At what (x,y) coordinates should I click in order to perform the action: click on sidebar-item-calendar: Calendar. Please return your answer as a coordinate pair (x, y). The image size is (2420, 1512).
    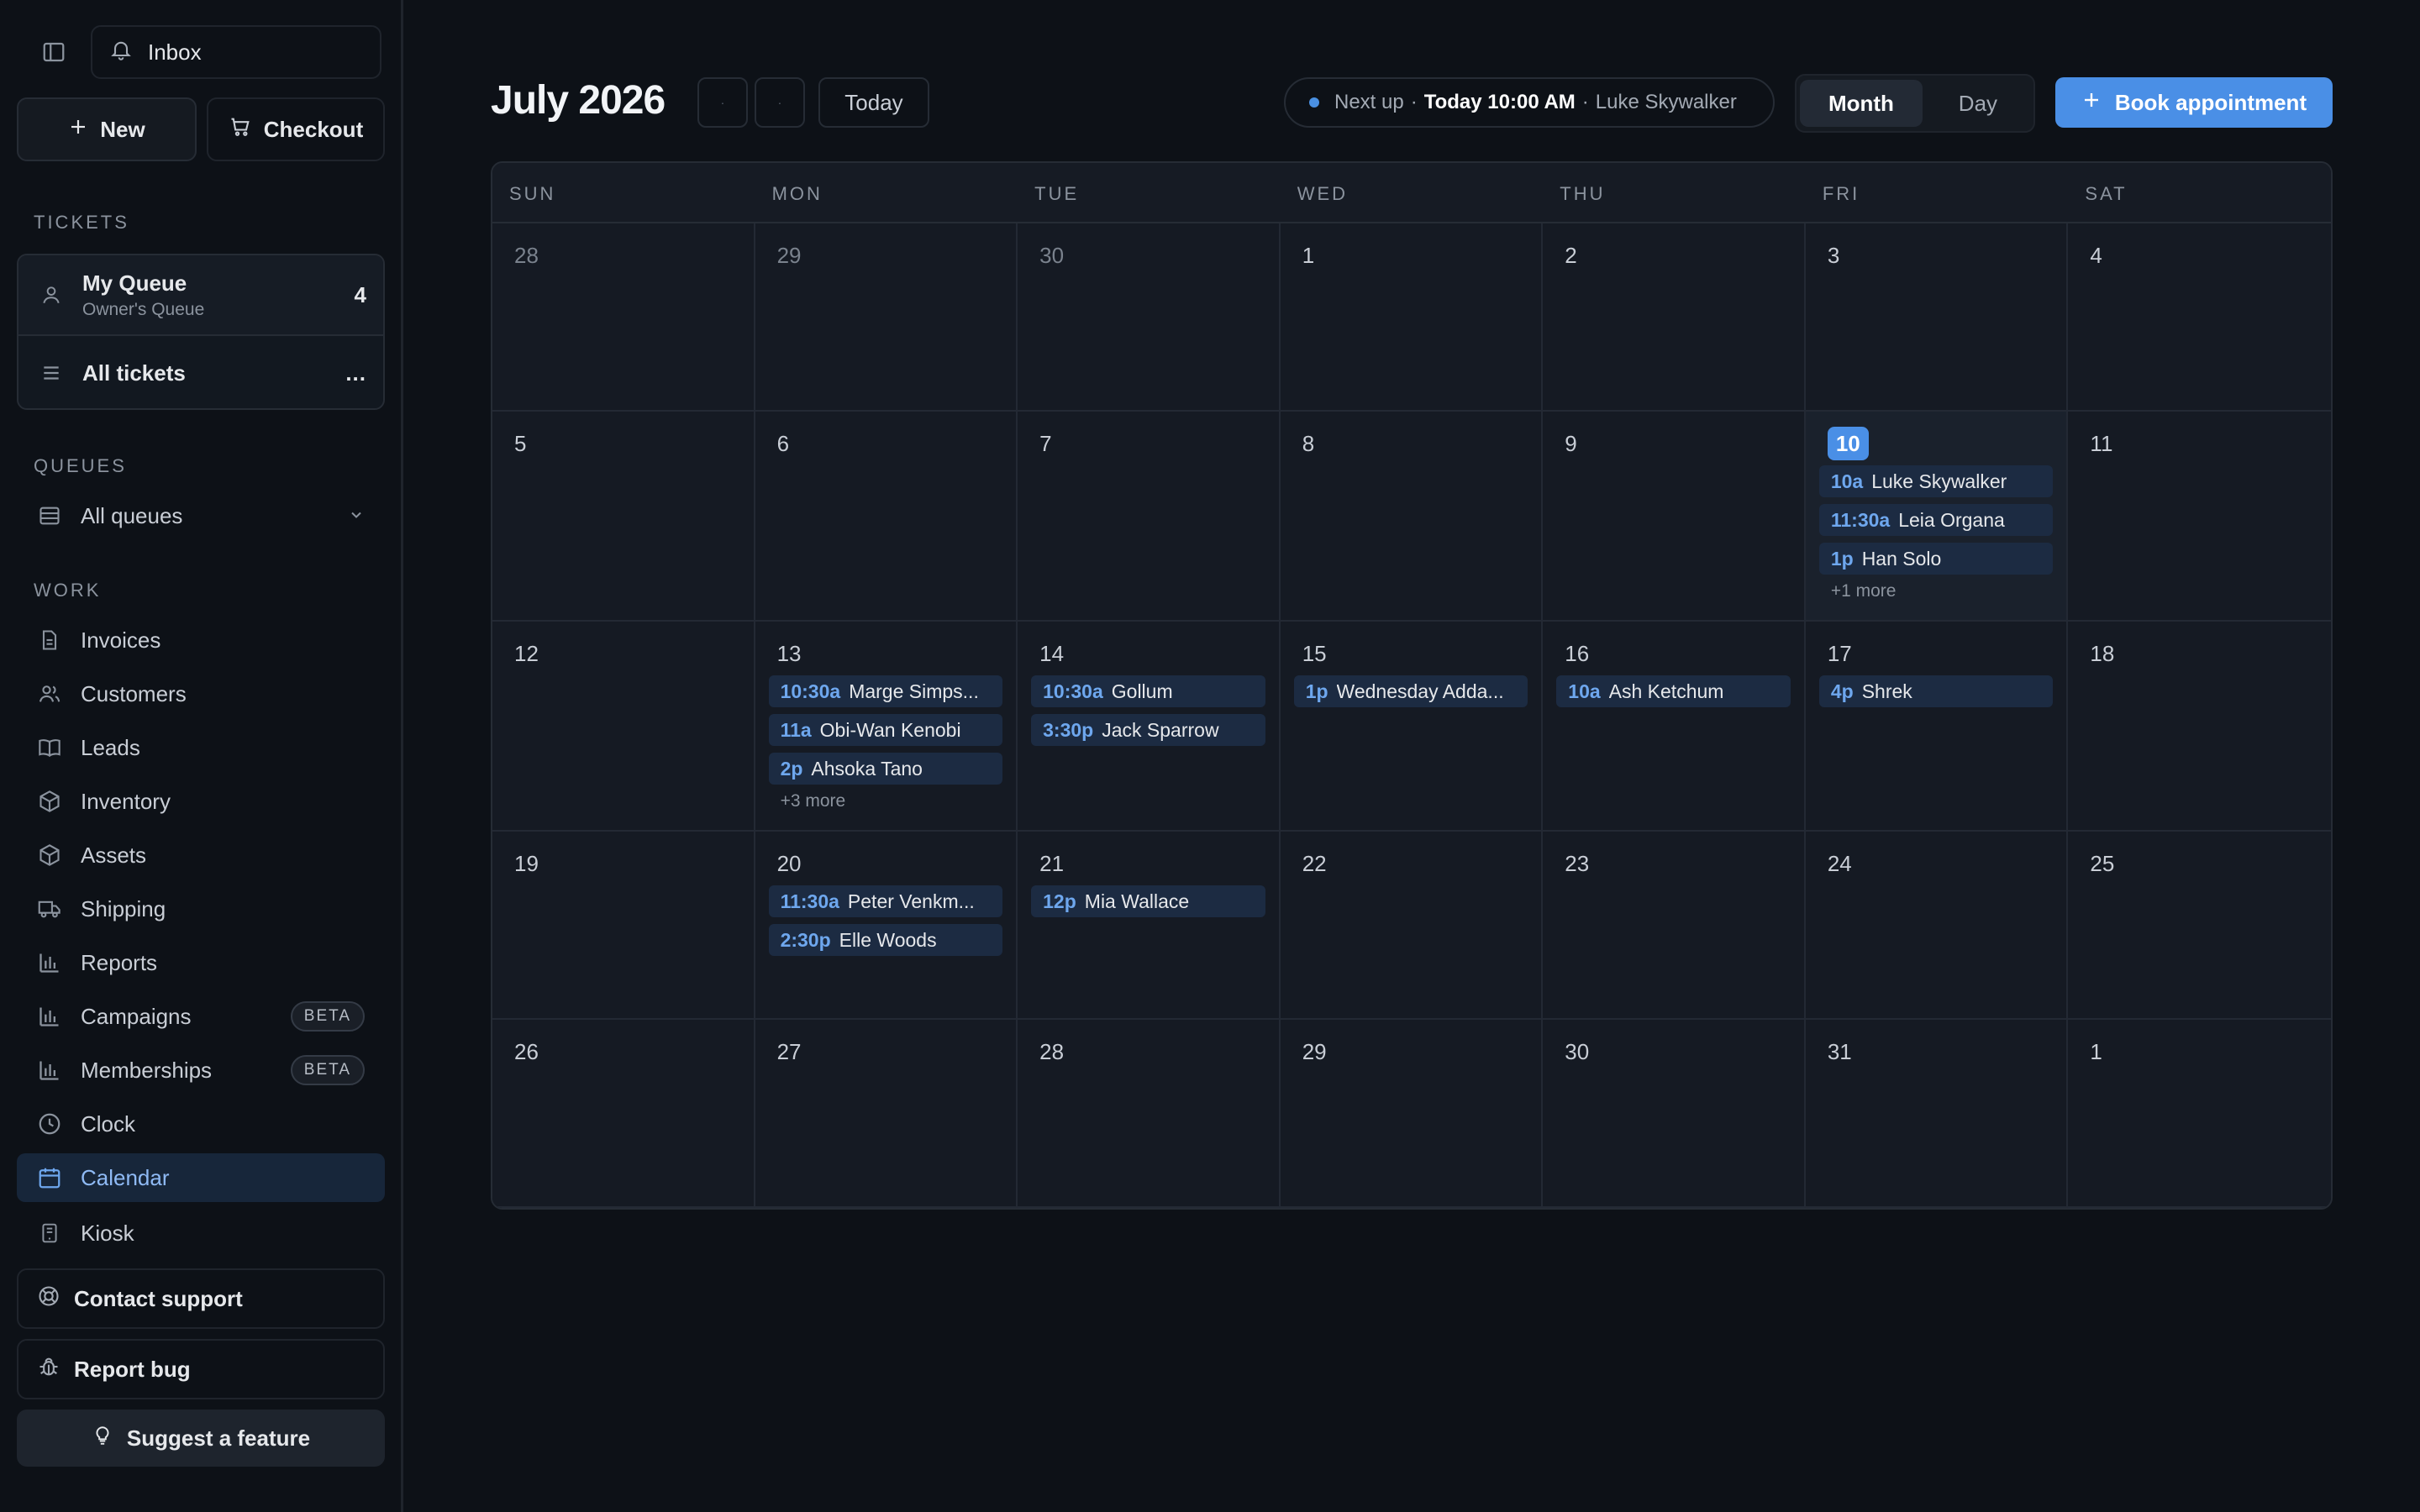
    Looking at the image, I should click on (201, 1177).